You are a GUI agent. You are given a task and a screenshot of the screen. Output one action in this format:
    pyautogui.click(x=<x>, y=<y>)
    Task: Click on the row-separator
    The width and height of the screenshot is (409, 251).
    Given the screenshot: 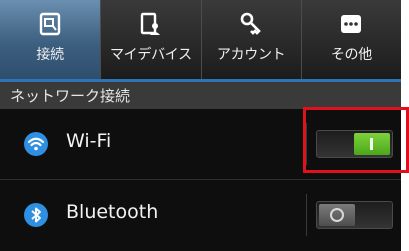 What is the action you would take?
    pyautogui.click(x=306, y=215)
    